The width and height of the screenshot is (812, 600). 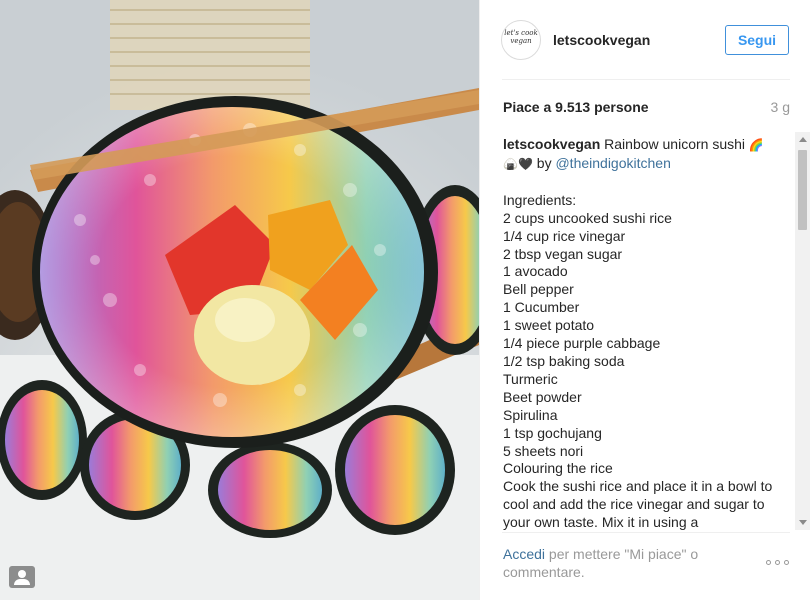 I want to click on likes-count: Piace a 9.513 persone, so click(x=576, y=107).